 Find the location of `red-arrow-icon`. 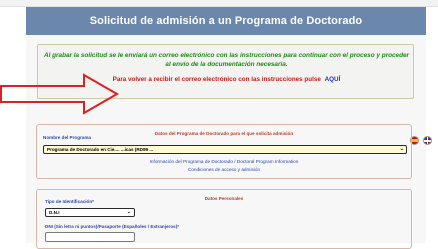

red-arrow-icon is located at coordinates (60, 94).